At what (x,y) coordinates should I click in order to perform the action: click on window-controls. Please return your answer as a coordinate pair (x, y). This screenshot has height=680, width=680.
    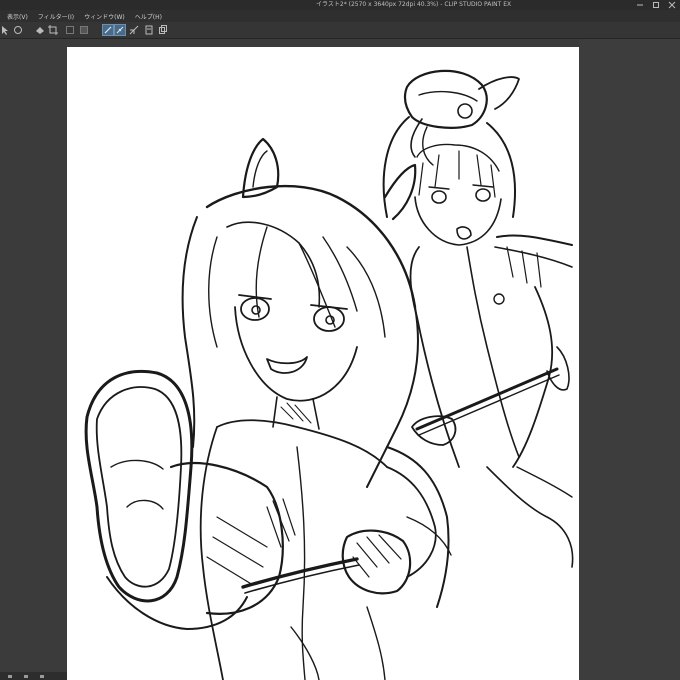
    Looking at the image, I should click on (656, 5).